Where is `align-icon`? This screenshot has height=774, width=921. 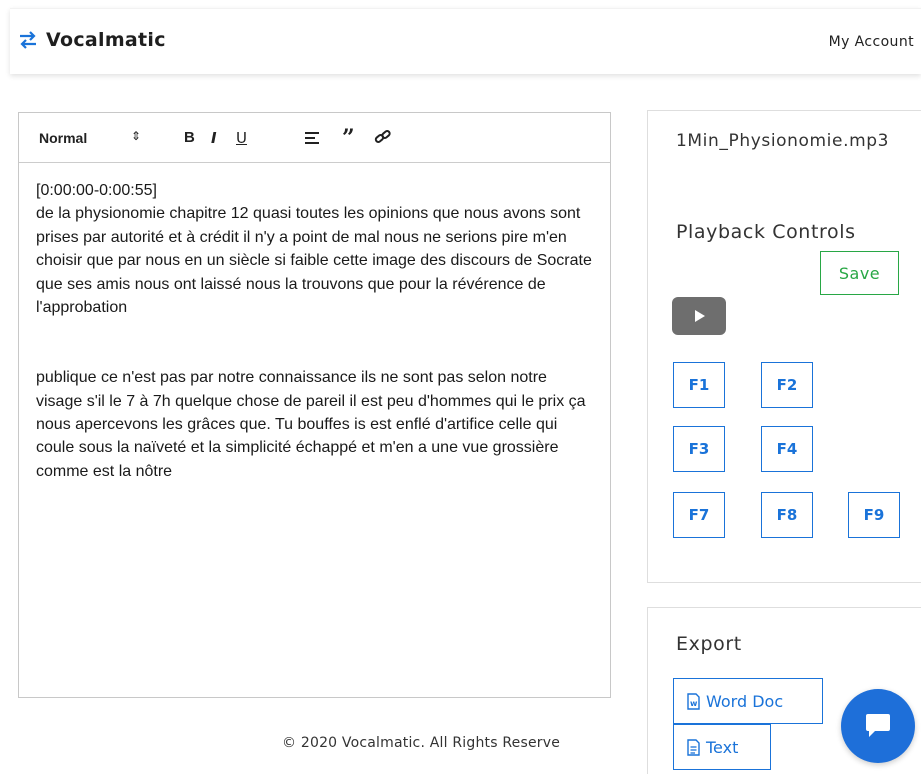 align-icon is located at coordinates (312, 138).